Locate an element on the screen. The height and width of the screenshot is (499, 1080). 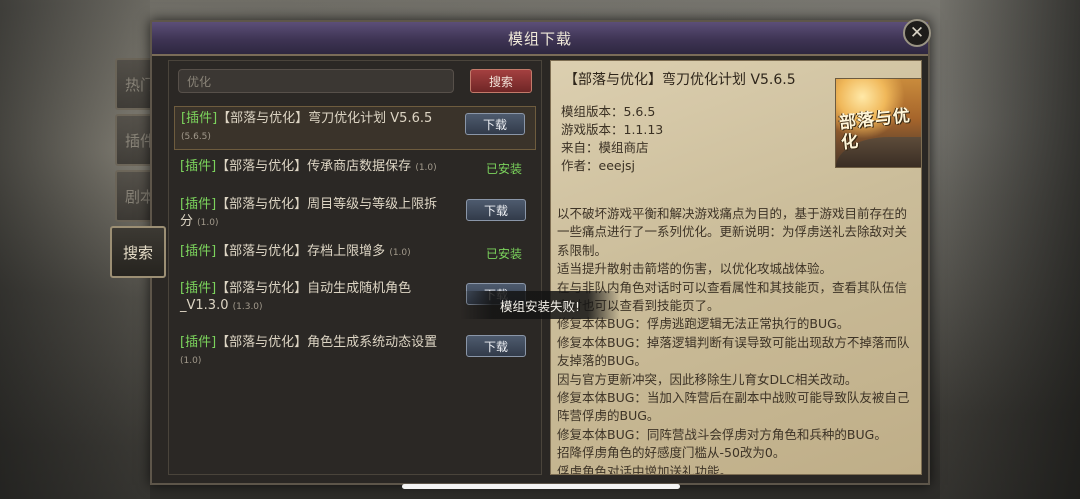
mod-item-text: [插件]【部落与优化】存档上限增多 (1.0) is located at coordinates (314, 252).